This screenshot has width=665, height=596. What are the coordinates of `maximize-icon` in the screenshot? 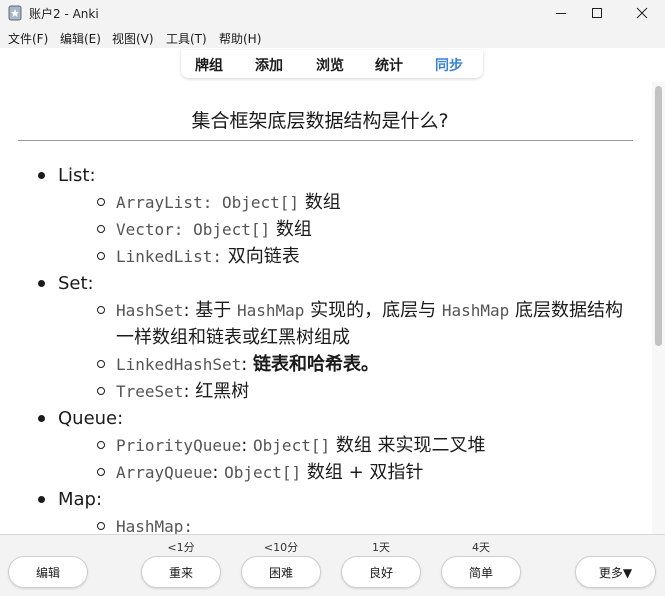 It's located at (597, 13).